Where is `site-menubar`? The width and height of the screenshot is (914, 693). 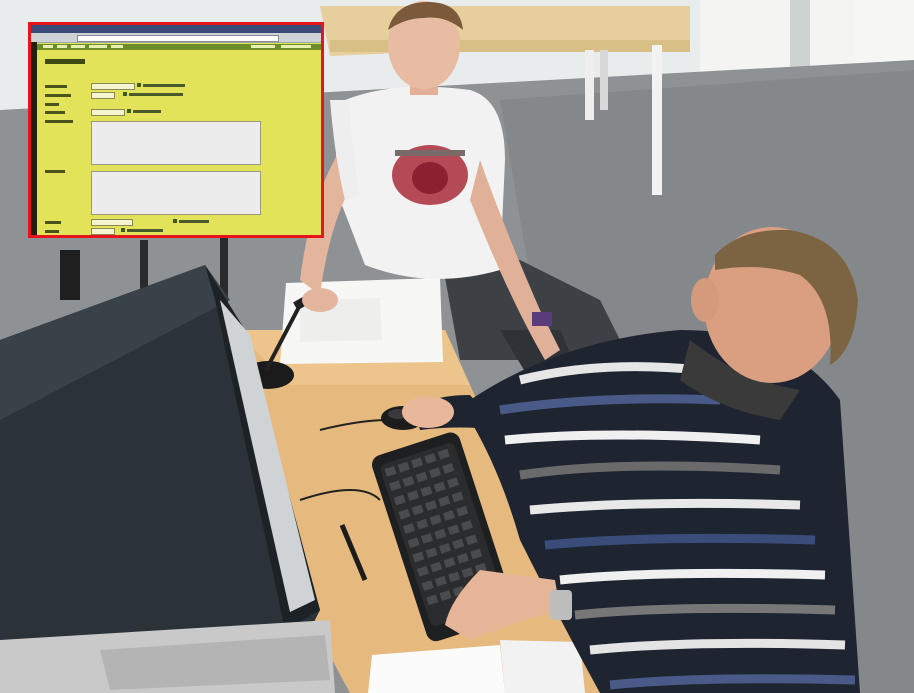 site-menubar is located at coordinates (176, 47).